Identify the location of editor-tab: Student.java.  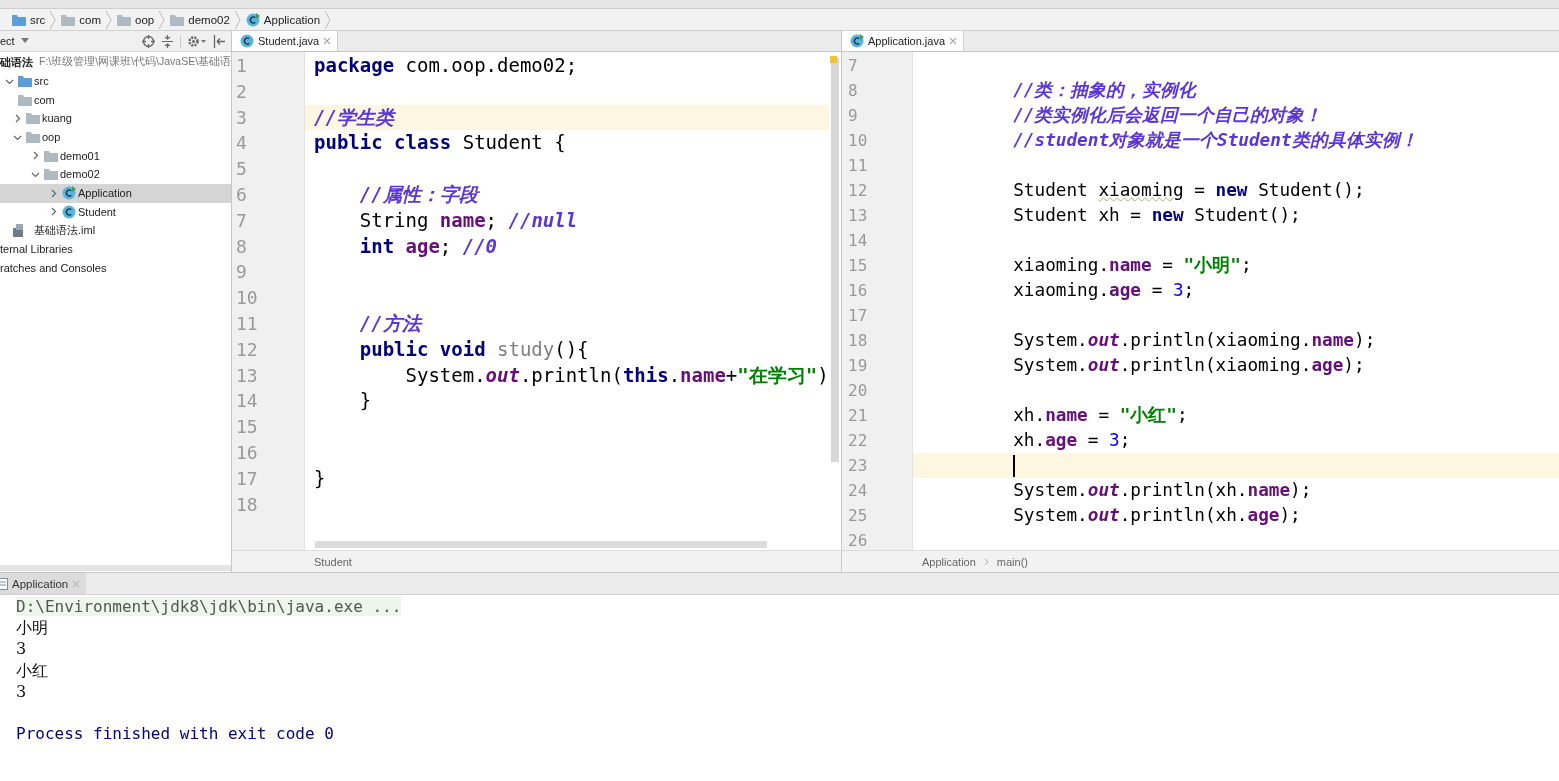
(285, 41).